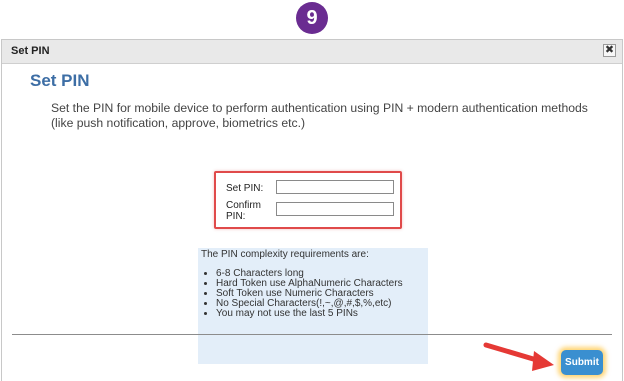  Describe the element at coordinates (518, 356) in the screenshot. I see `pointer-arrow-icon` at that location.